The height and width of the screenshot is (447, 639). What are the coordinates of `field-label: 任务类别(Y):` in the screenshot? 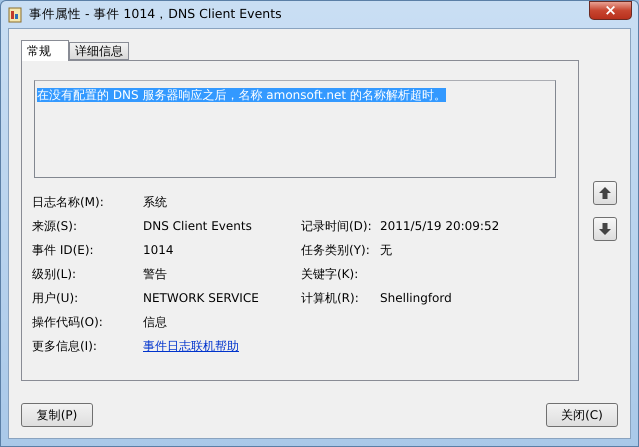 It's located at (336, 250).